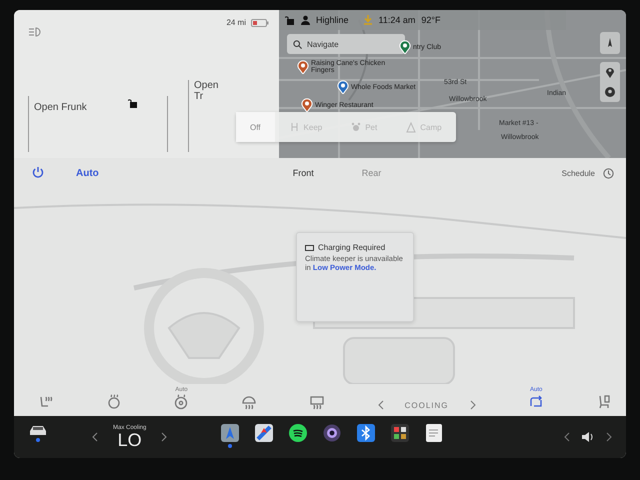 Image resolution: width=640 pixels, height=480 pixels. Describe the element at coordinates (352, 247) in the screenshot. I see `notification-title: Charging Required` at that location.